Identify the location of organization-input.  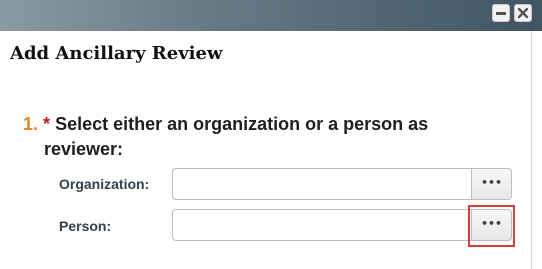
(321, 184).